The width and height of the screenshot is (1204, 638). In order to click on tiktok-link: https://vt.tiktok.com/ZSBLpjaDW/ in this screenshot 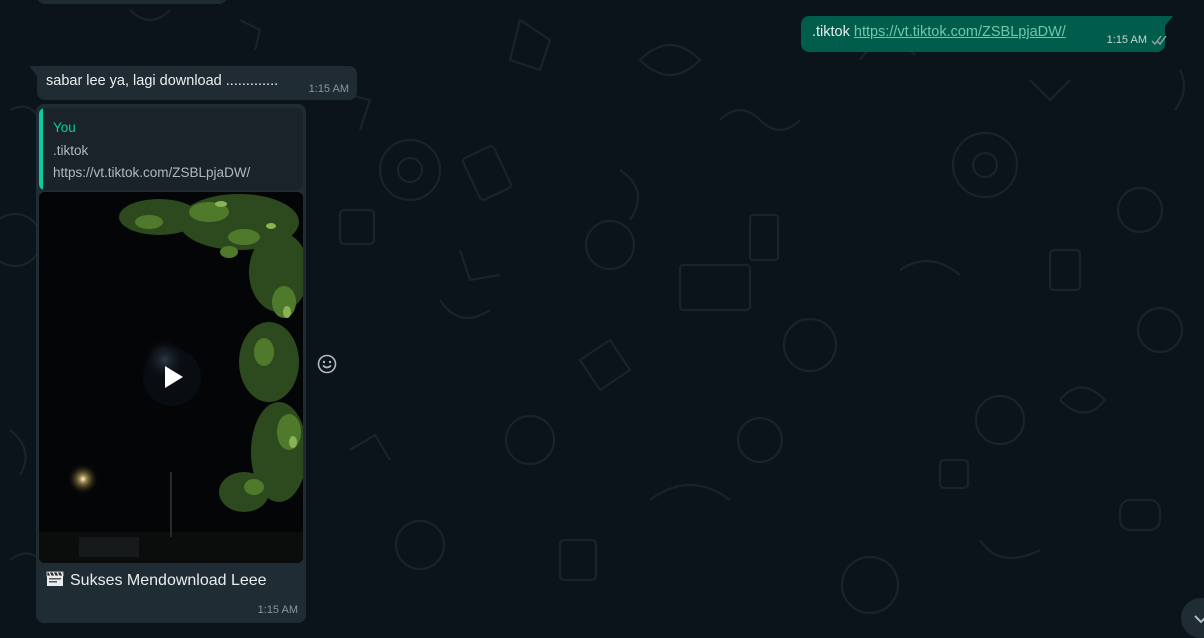, I will do `click(960, 32)`.